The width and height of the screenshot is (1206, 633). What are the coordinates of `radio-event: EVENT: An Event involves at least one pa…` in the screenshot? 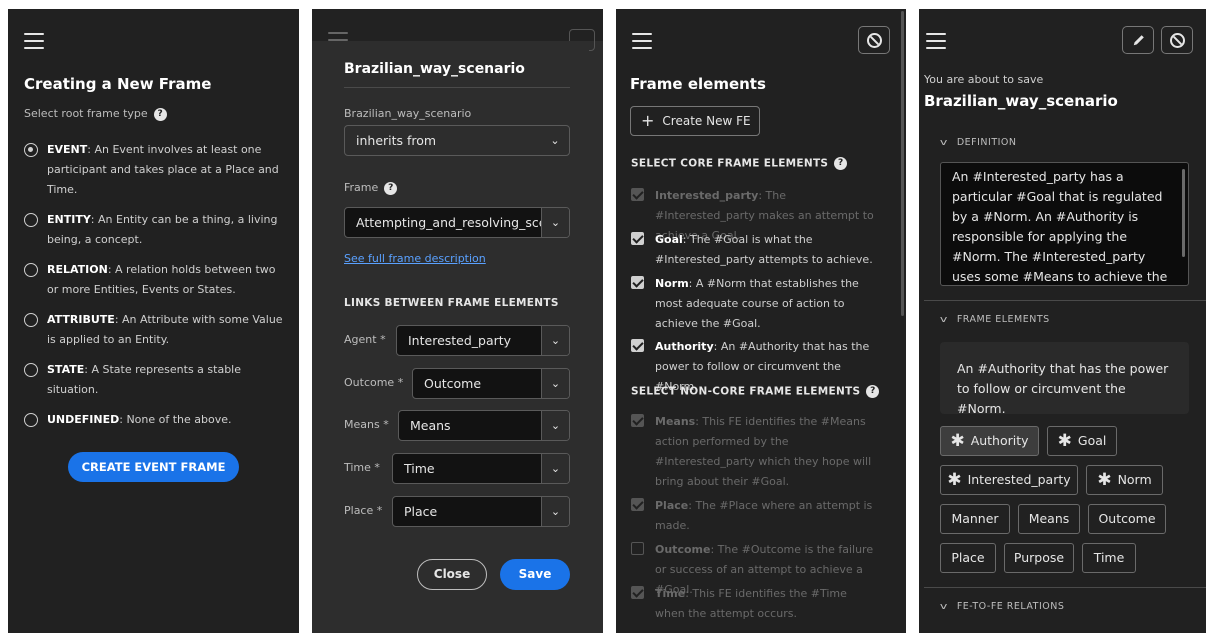 It's located at (154, 170).